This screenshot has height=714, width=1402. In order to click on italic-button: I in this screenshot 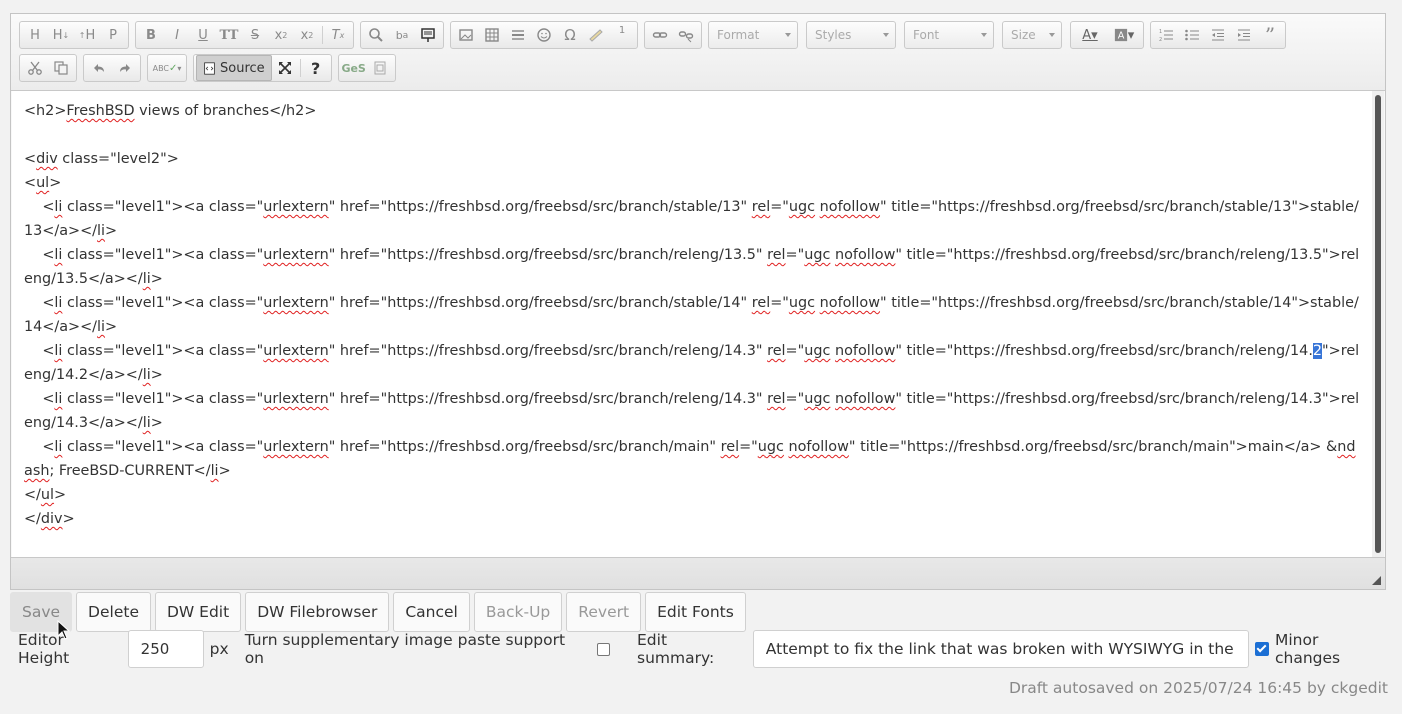, I will do `click(177, 35)`.